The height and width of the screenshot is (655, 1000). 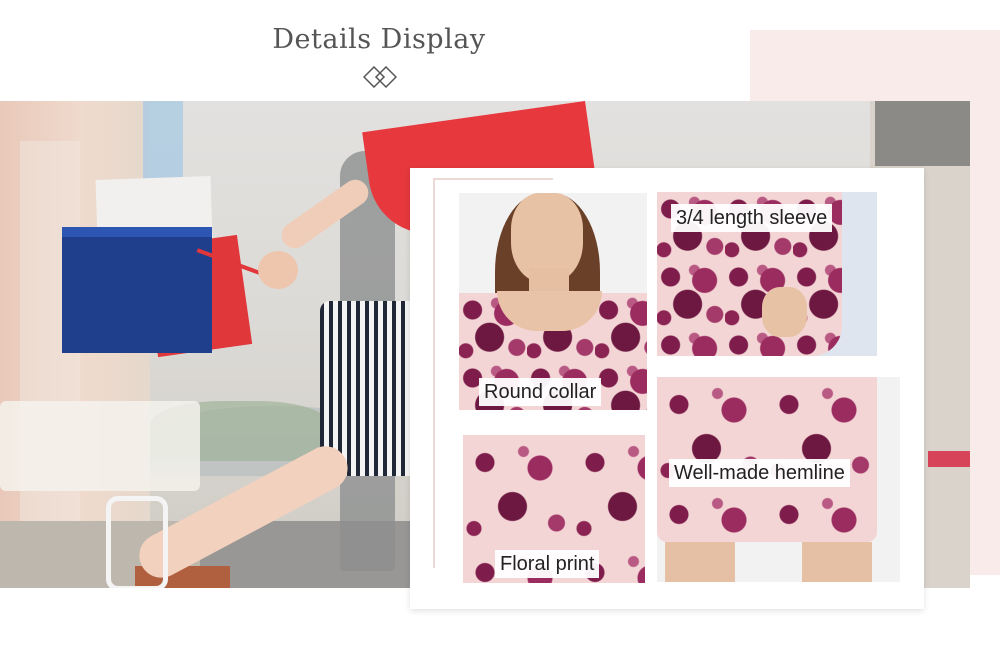 I want to click on card-accent-line-horizontal, so click(x=493, y=179).